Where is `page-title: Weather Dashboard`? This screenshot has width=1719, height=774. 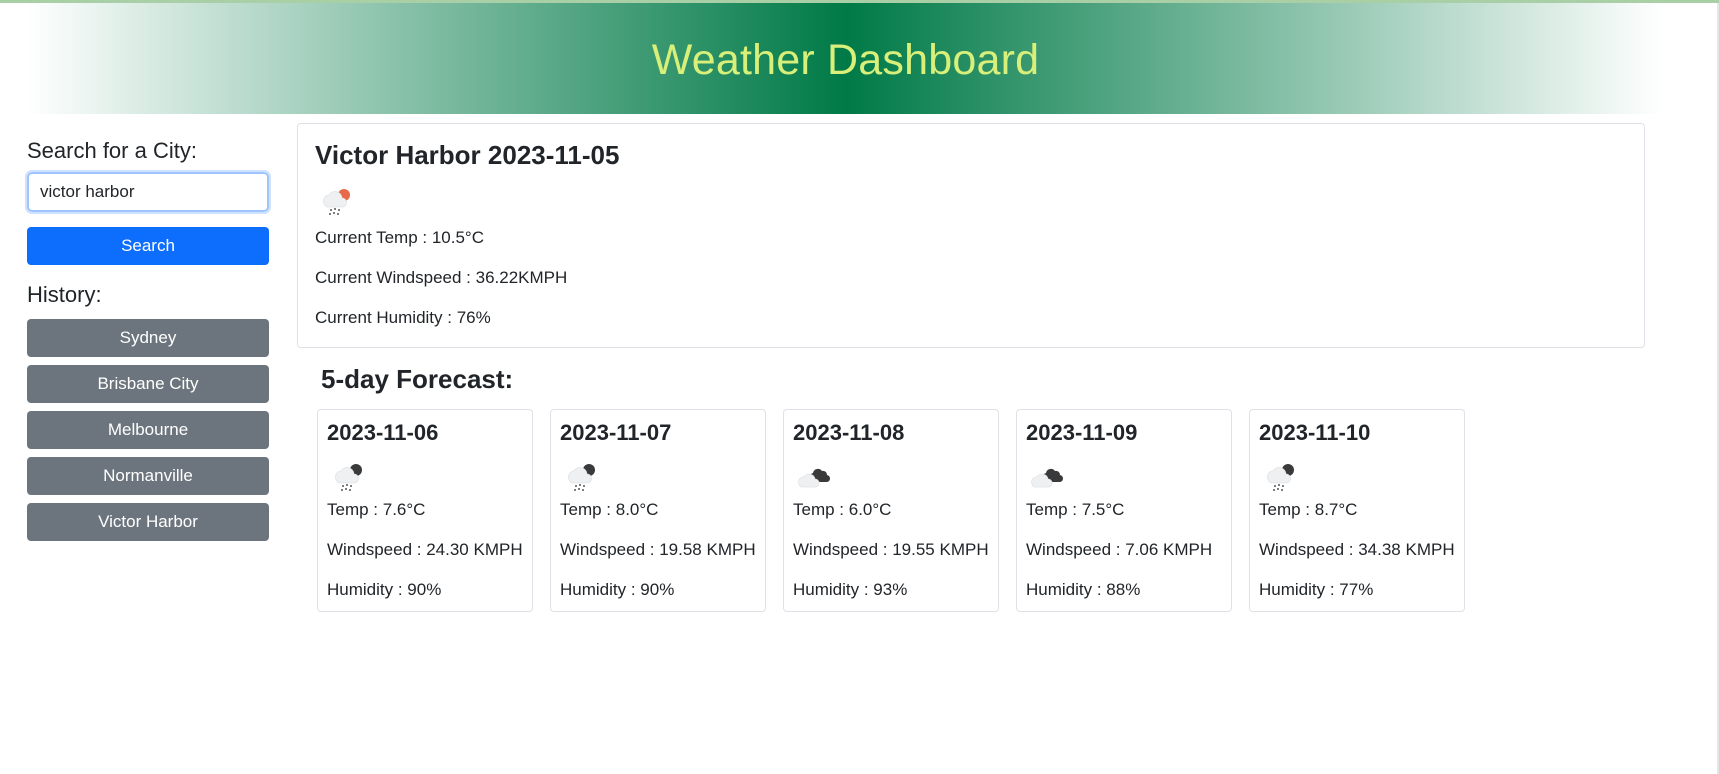
page-title: Weather Dashboard is located at coordinates (845, 60).